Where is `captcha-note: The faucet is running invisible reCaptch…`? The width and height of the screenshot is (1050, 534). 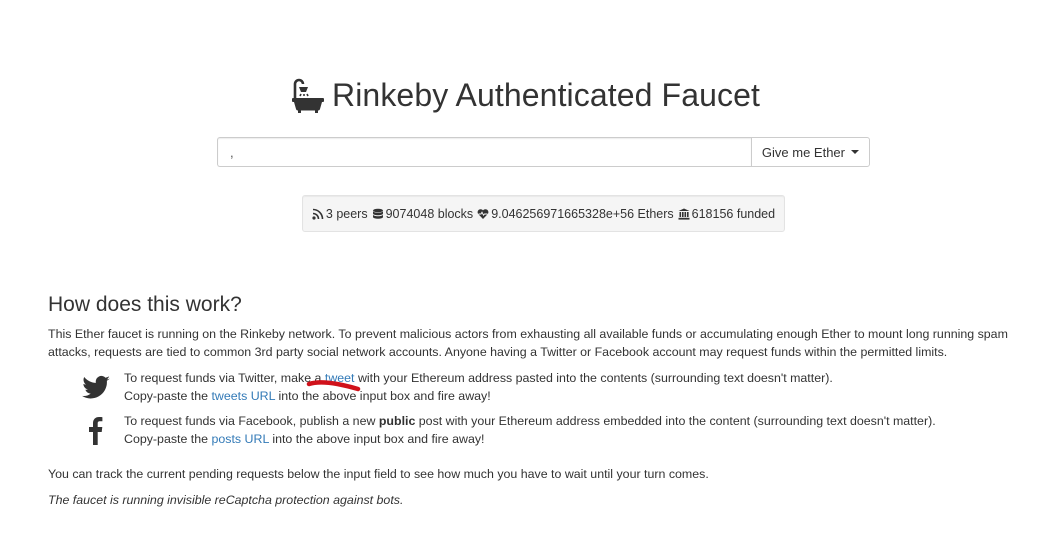 captcha-note: The faucet is running invisible reCaptch… is located at coordinates (226, 500).